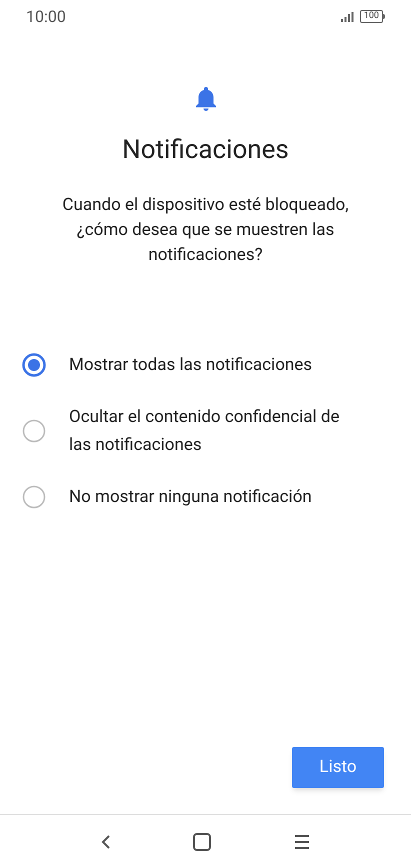  I want to click on home-icon, so click(202, 841).